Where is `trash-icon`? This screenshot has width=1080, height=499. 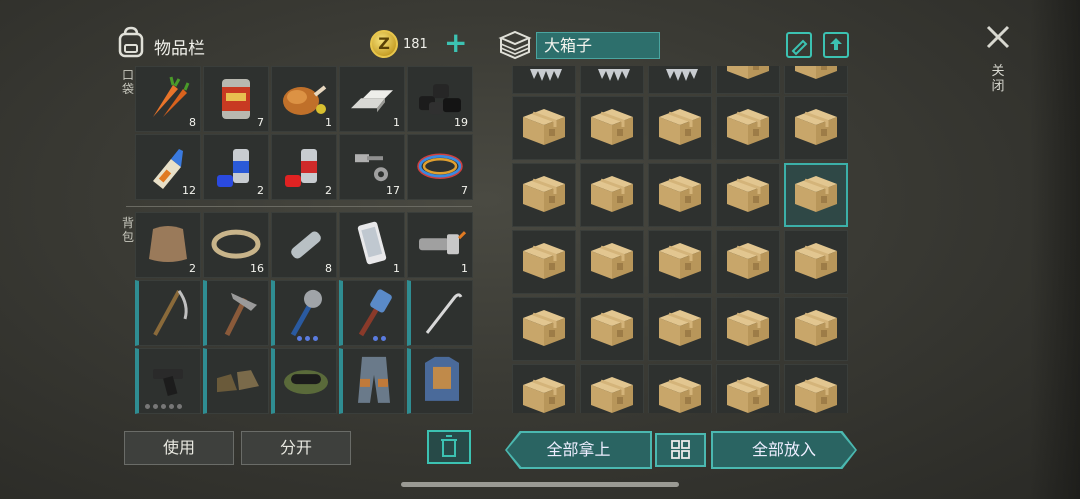 trash-icon is located at coordinates (449, 446).